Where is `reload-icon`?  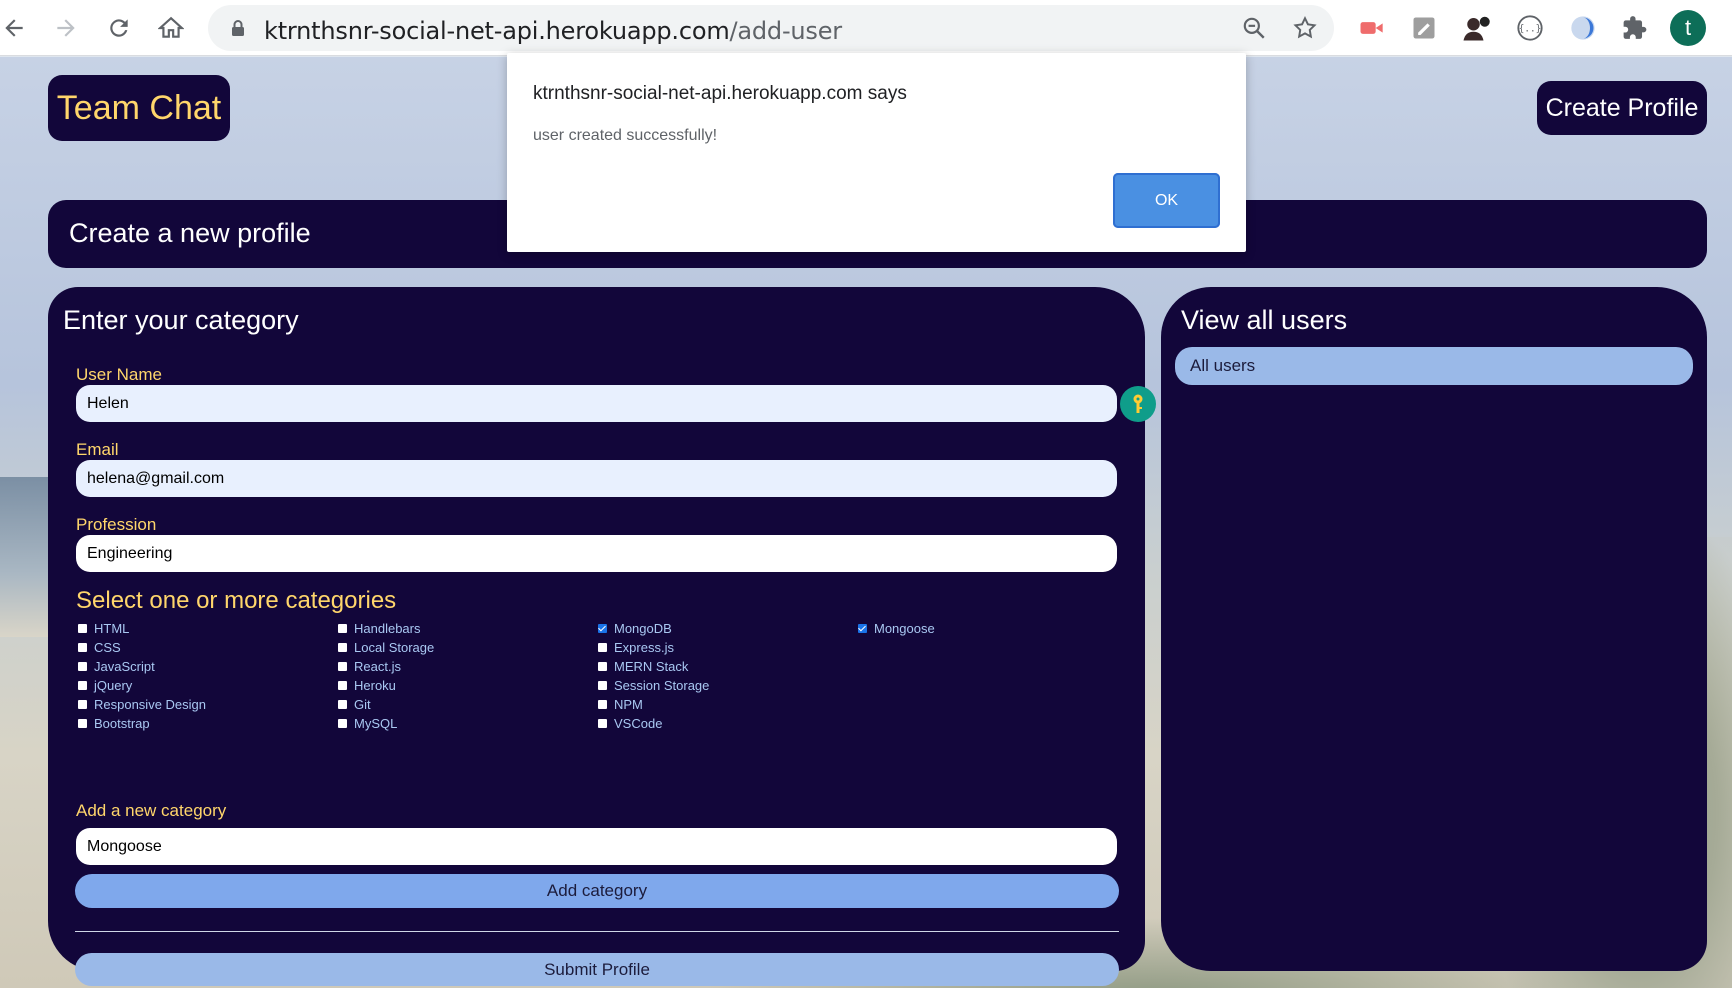 reload-icon is located at coordinates (119, 28).